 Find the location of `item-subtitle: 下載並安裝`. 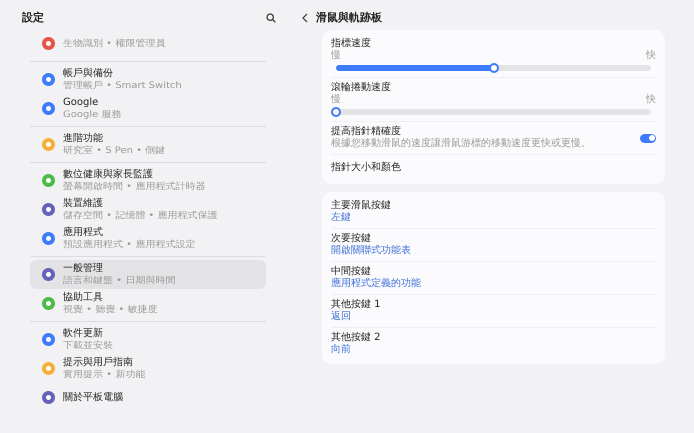

item-subtitle: 下載並安裝 is located at coordinates (88, 345).